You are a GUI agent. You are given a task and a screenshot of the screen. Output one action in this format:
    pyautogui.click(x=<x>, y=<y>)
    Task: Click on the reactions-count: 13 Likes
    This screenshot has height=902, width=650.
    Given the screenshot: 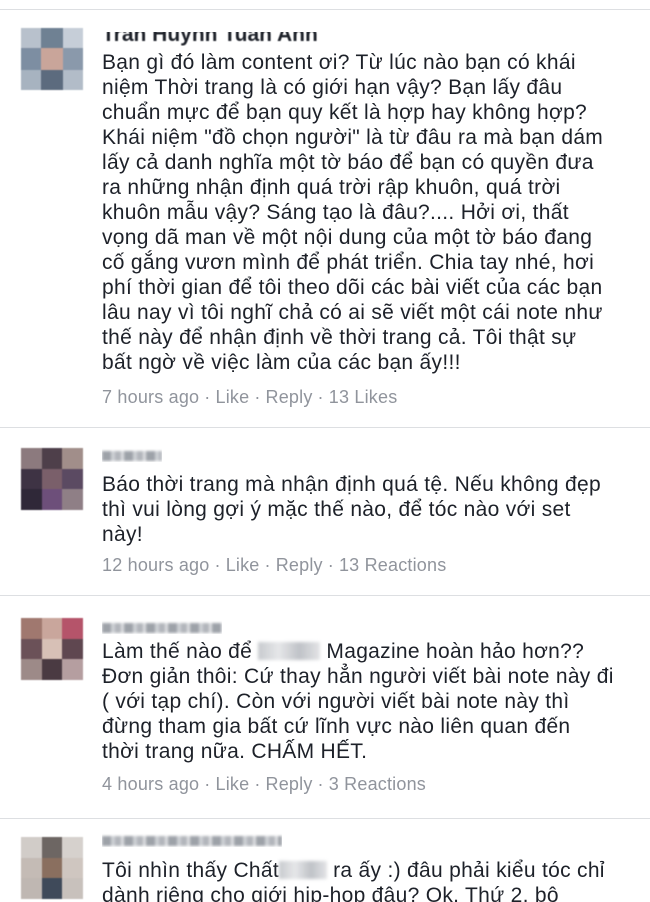 What is the action you would take?
    pyautogui.click(x=363, y=397)
    